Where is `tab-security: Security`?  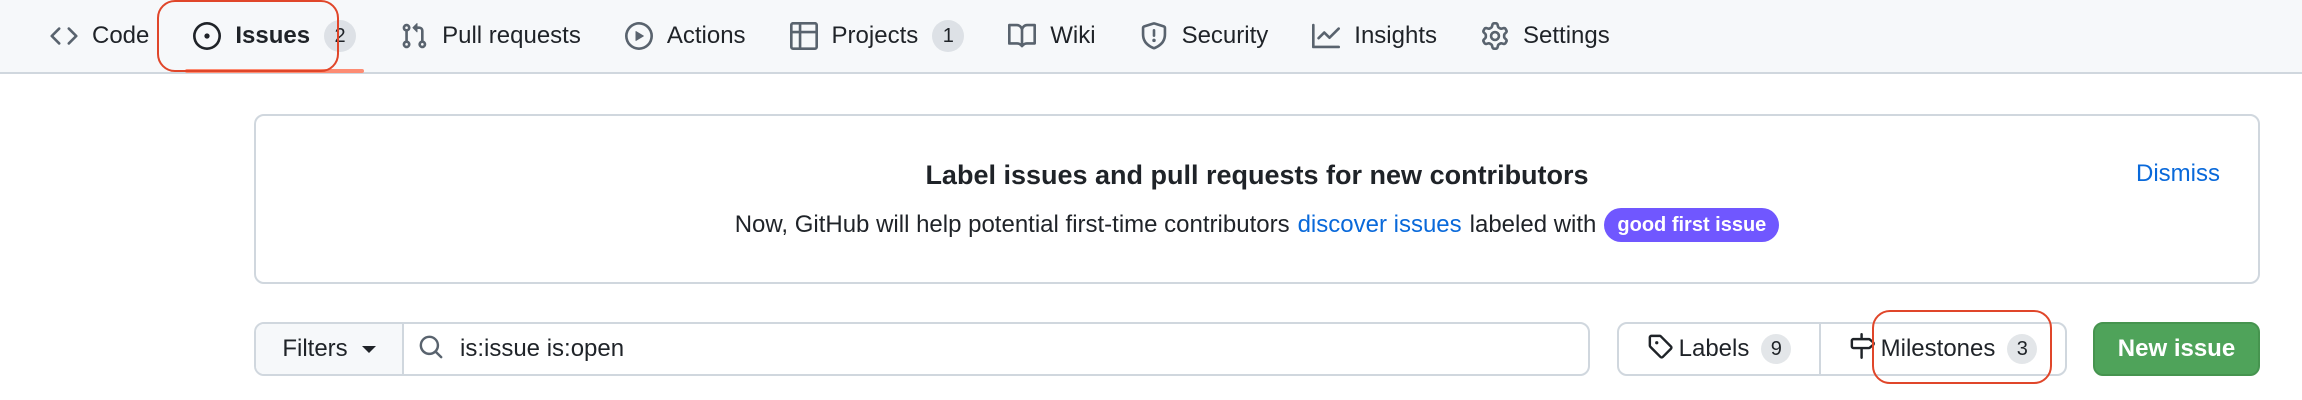
tab-security: Security is located at coordinates (1204, 36).